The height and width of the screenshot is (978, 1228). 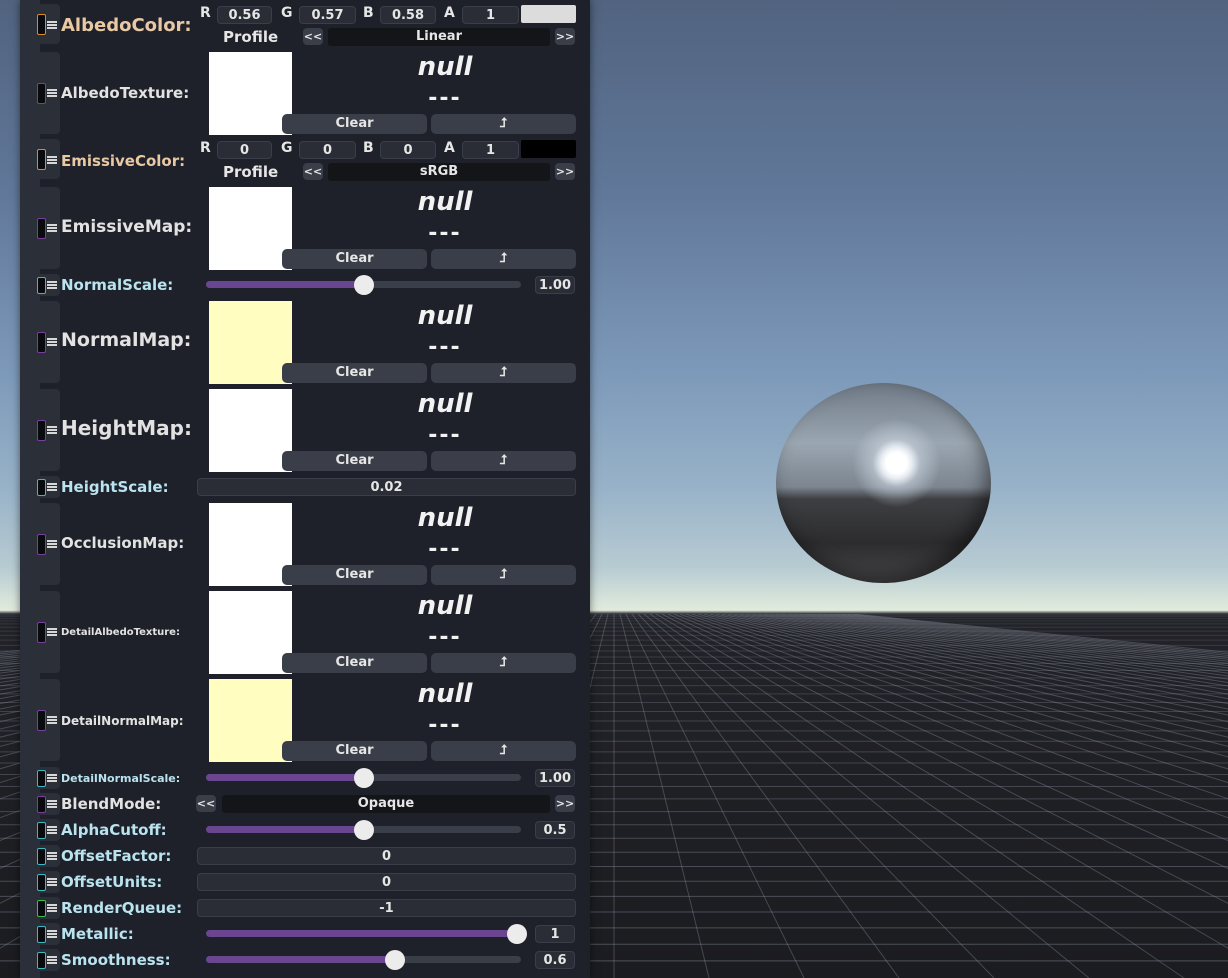 What do you see at coordinates (327, 150) in the screenshot?
I see `emissive-g-field: 0` at bounding box center [327, 150].